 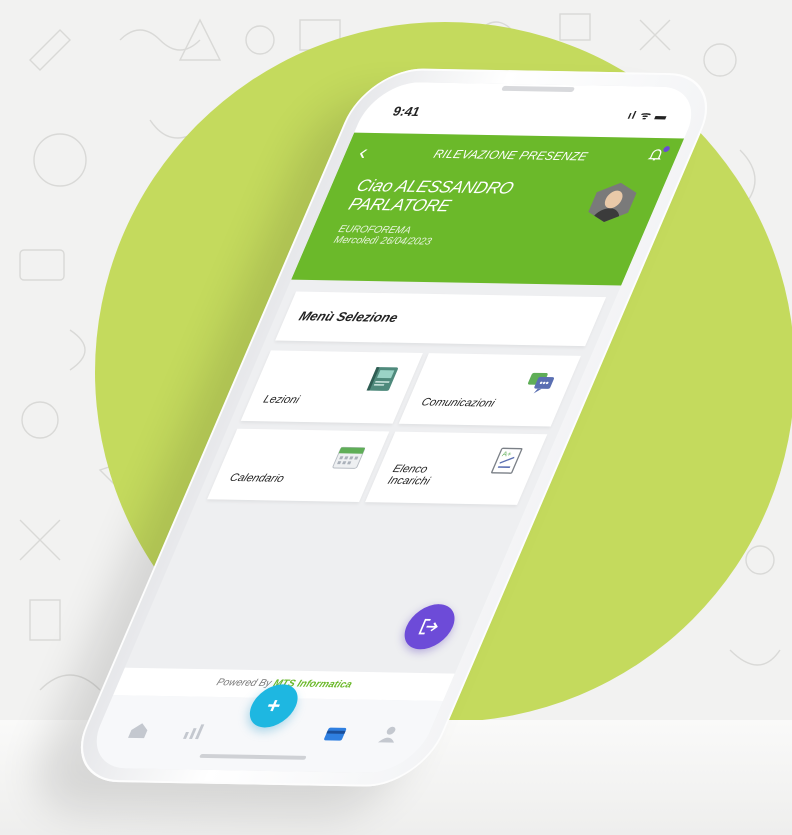 What do you see at coordinates (253, 756) in the screenshot?
I see `home-indicator` at bounding box center [253, 756].